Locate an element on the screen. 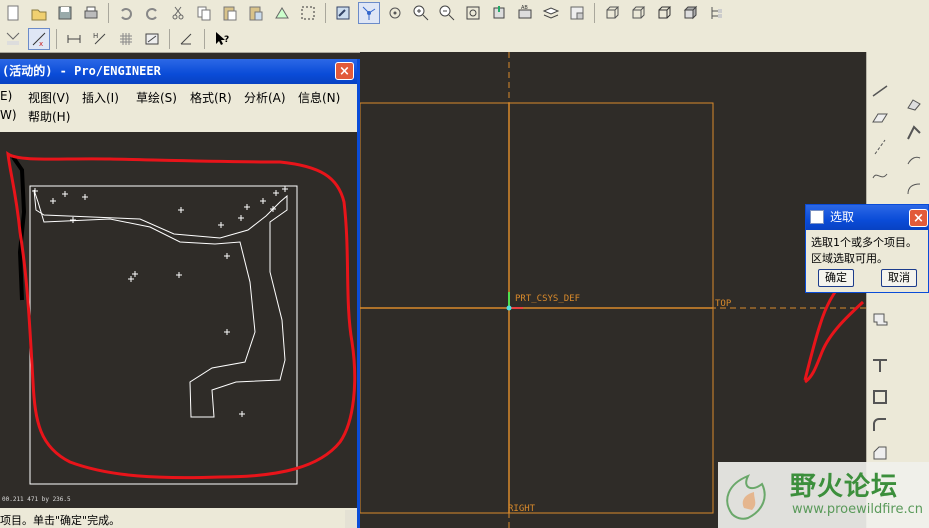  print-icon is located at coordinates (91, 13).